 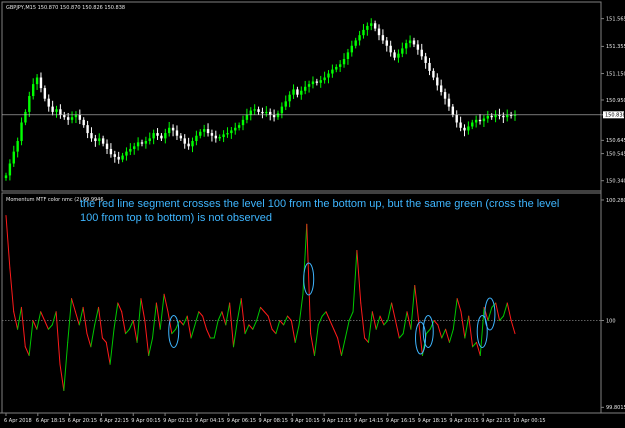 I want to click on time-tick-label: 9 Apr 10:15, so click(x=304, y=421).